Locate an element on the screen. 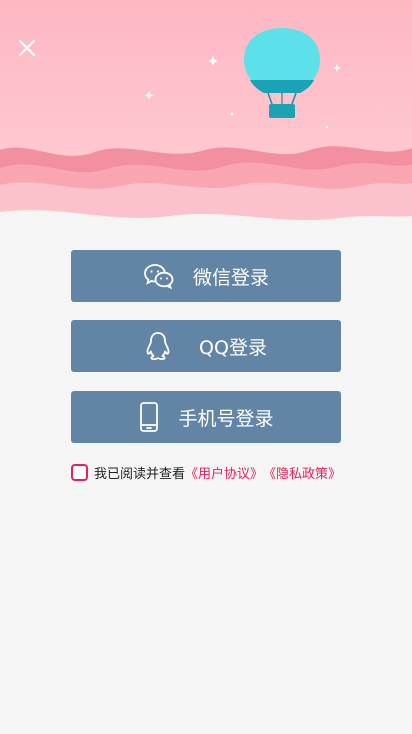 The height and width of the screenshot is (734, 412). agreement-checkbox is located at coordinates (79, 472).